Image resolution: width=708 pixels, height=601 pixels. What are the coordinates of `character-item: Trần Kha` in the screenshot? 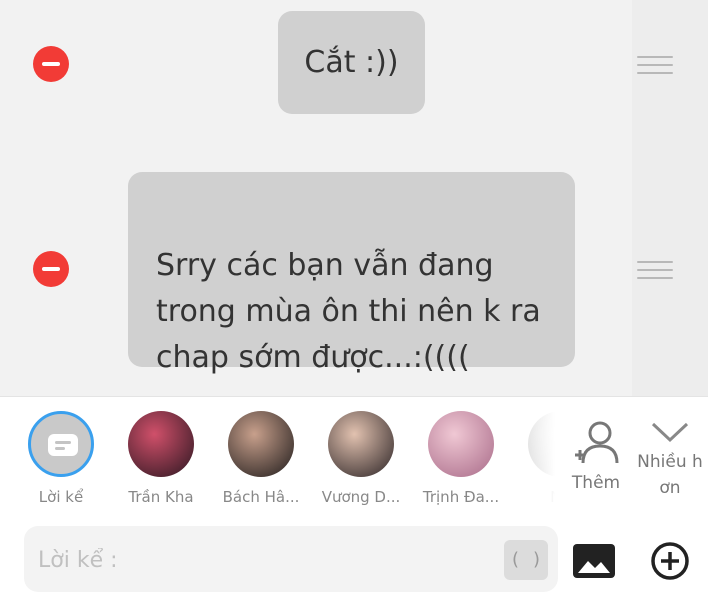 It's located at (161, 458).